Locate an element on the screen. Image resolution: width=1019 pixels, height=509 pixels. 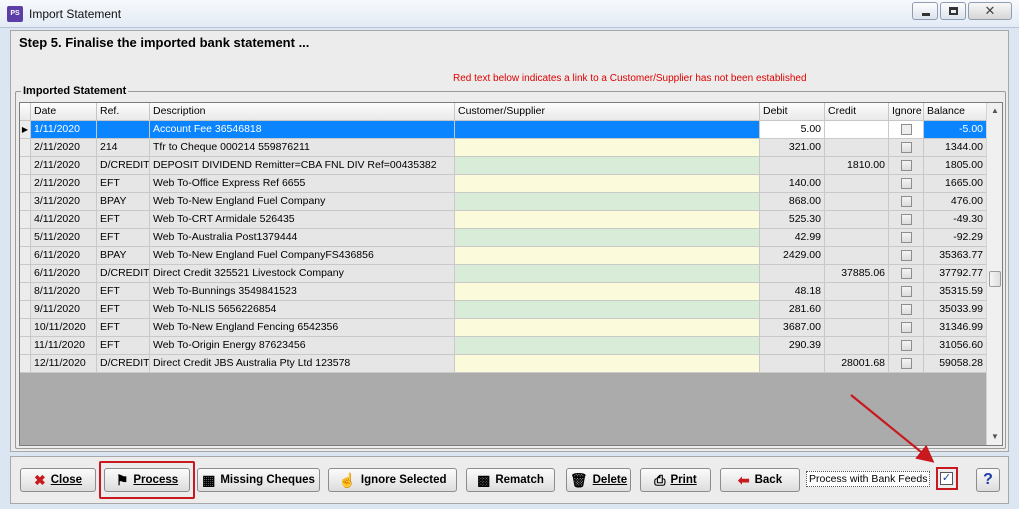
cell-debit: 2429.00 is located at coordinates (792, 256).